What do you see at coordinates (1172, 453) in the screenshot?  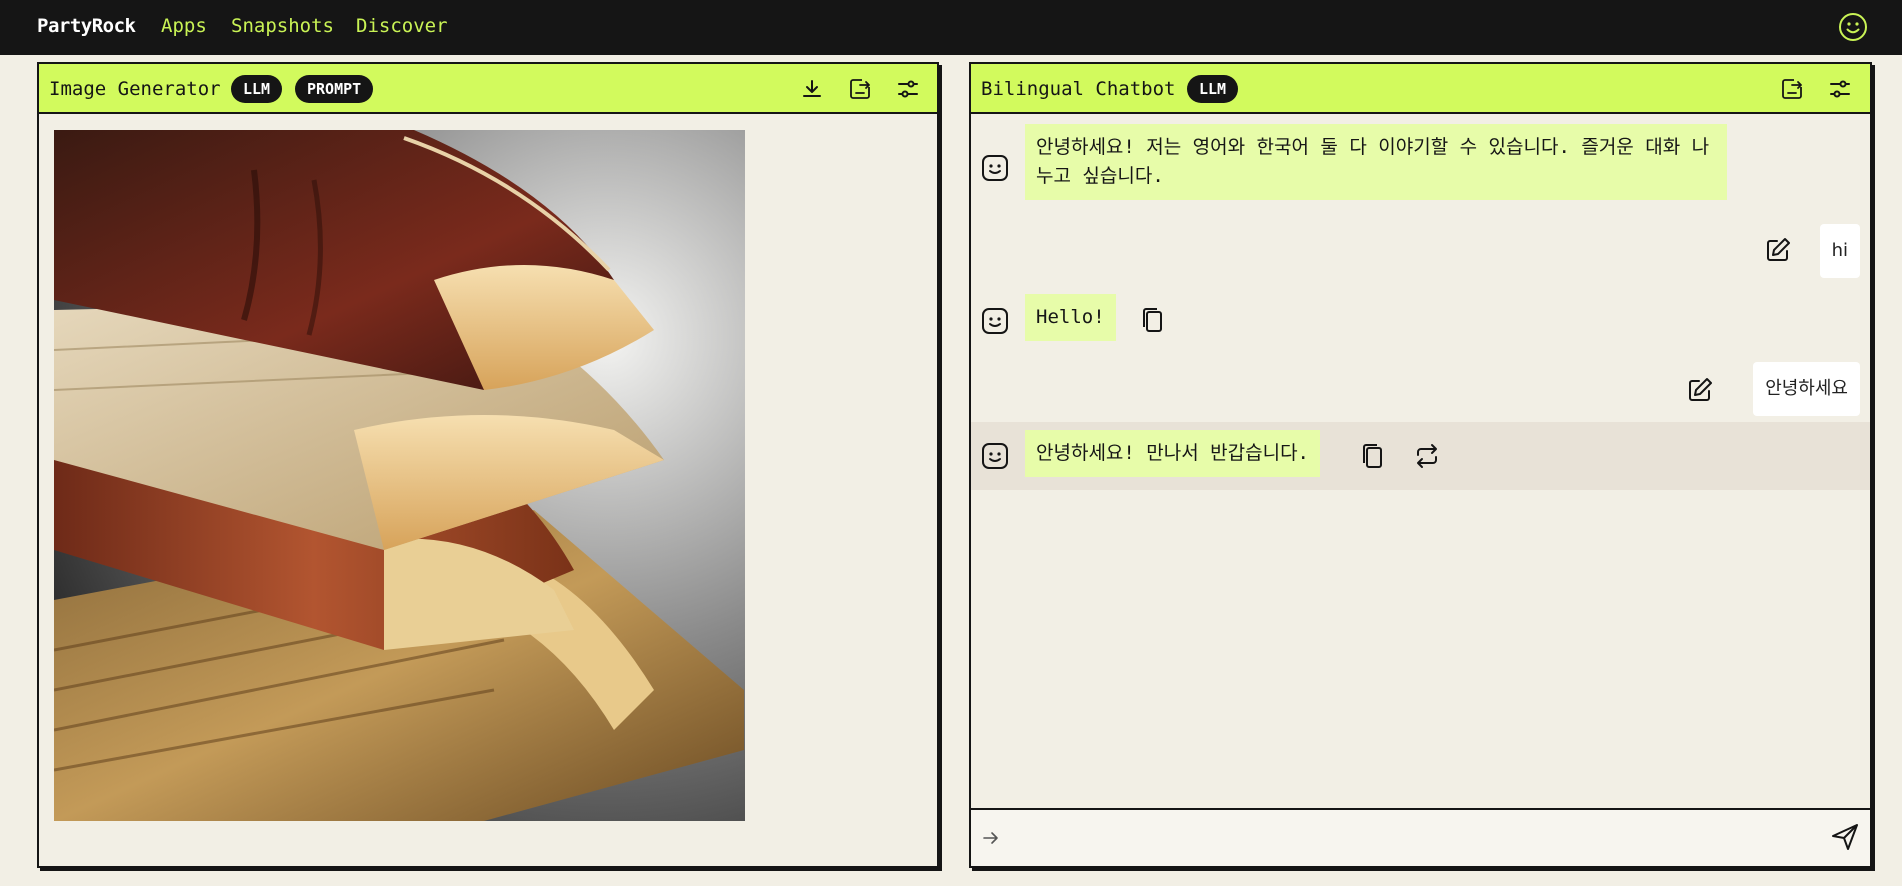 I see `bot-message-bubble: 안녕하세요! 만나서 반갑습니다.` at bounding box center [1172, 453].